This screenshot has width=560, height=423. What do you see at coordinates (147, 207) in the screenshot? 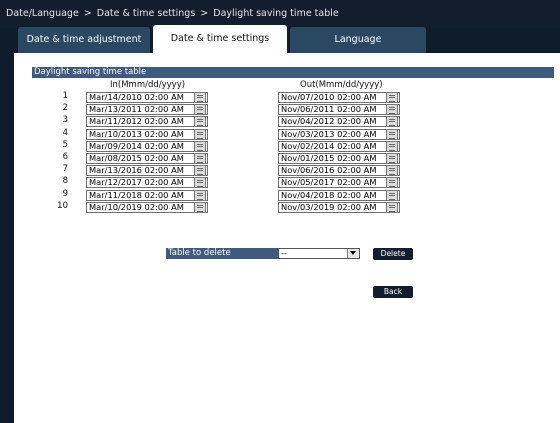
I see `in-datetime-field: Mar/10/2019 02:00 AM` at bounding box center [147, 207].